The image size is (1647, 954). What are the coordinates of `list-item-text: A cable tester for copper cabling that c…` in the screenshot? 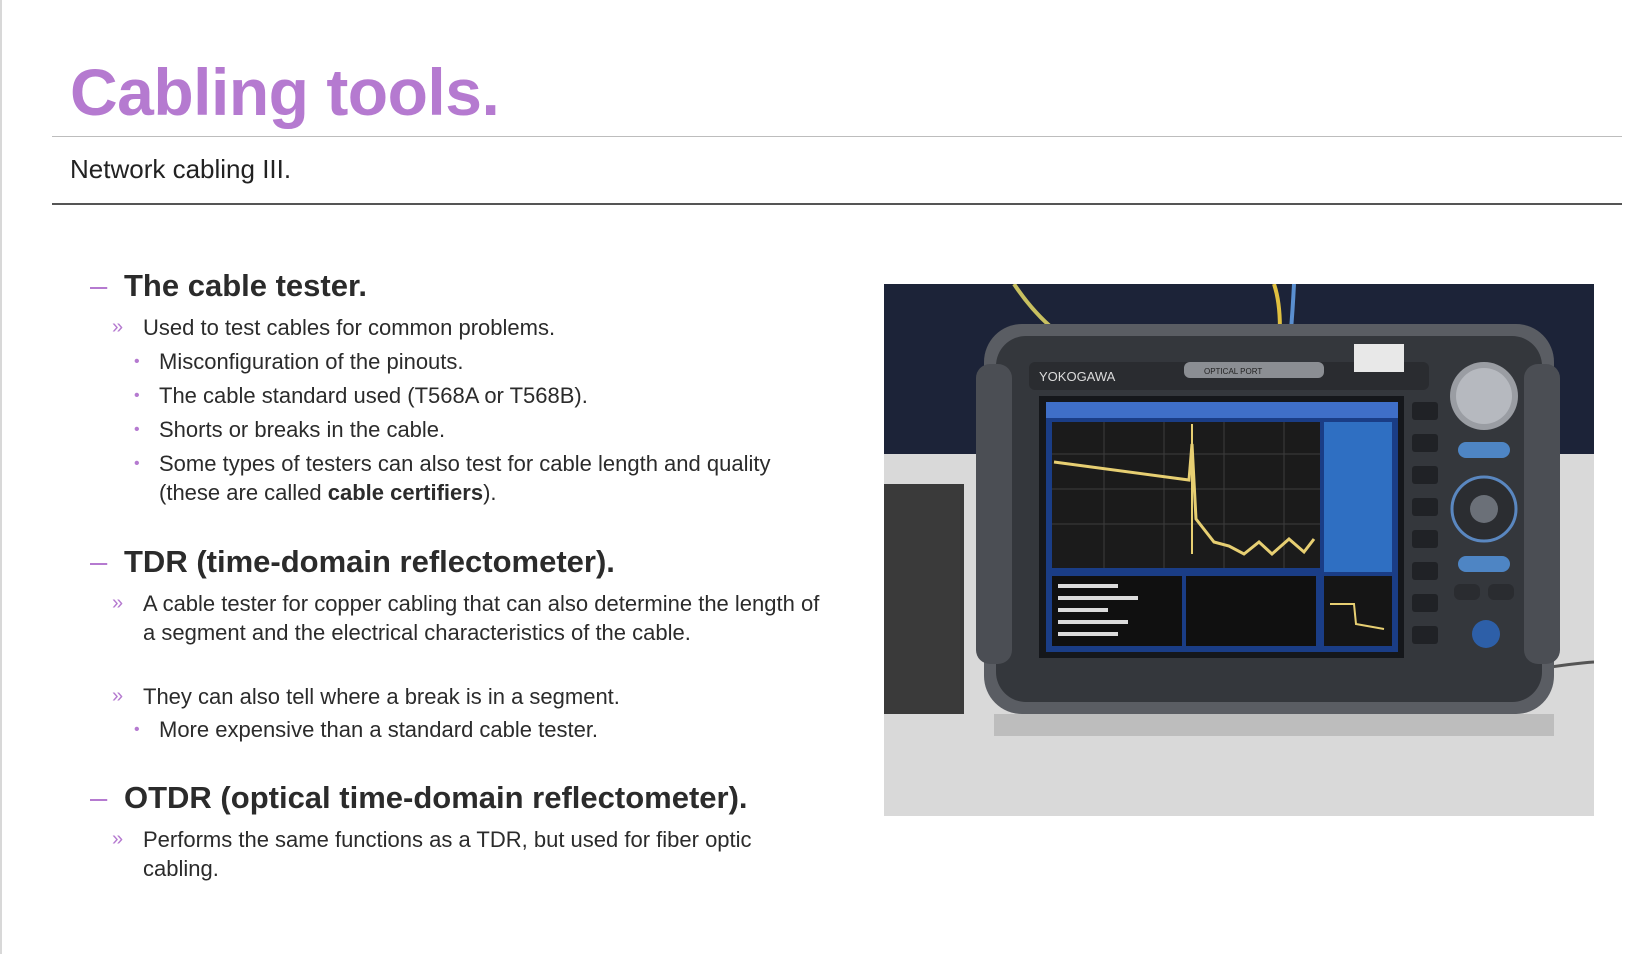 It's located at (481, 618).